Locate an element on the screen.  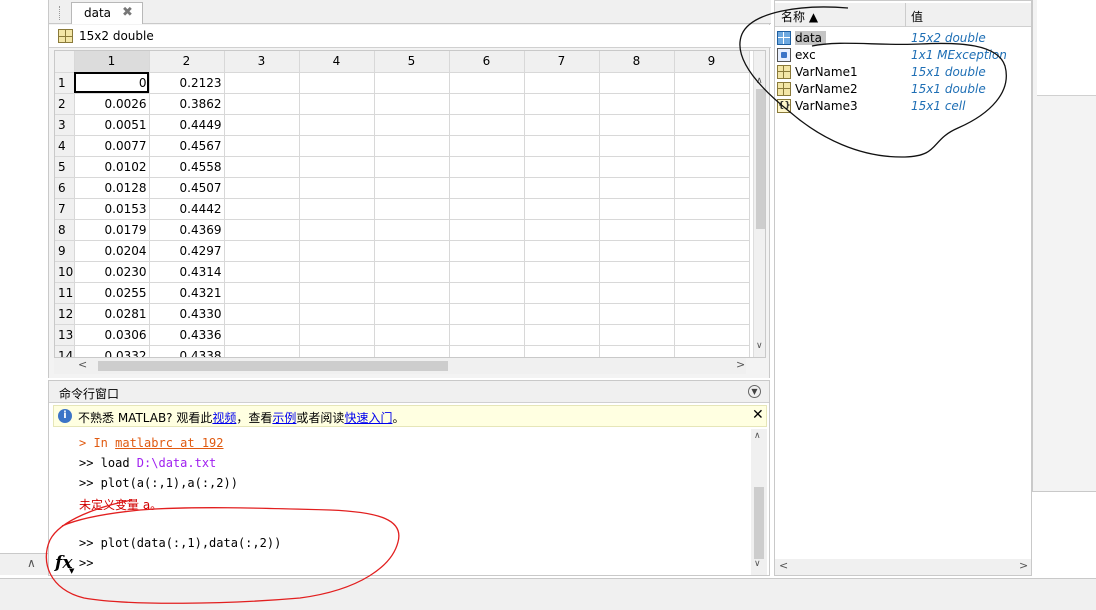
row-header: 14 is located at coordinates (65, 351).